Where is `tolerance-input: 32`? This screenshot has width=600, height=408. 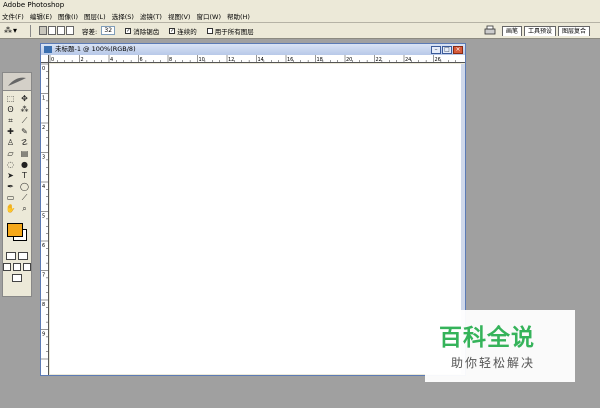 tolerance-input: 32 is located at coordinates (108, 30).